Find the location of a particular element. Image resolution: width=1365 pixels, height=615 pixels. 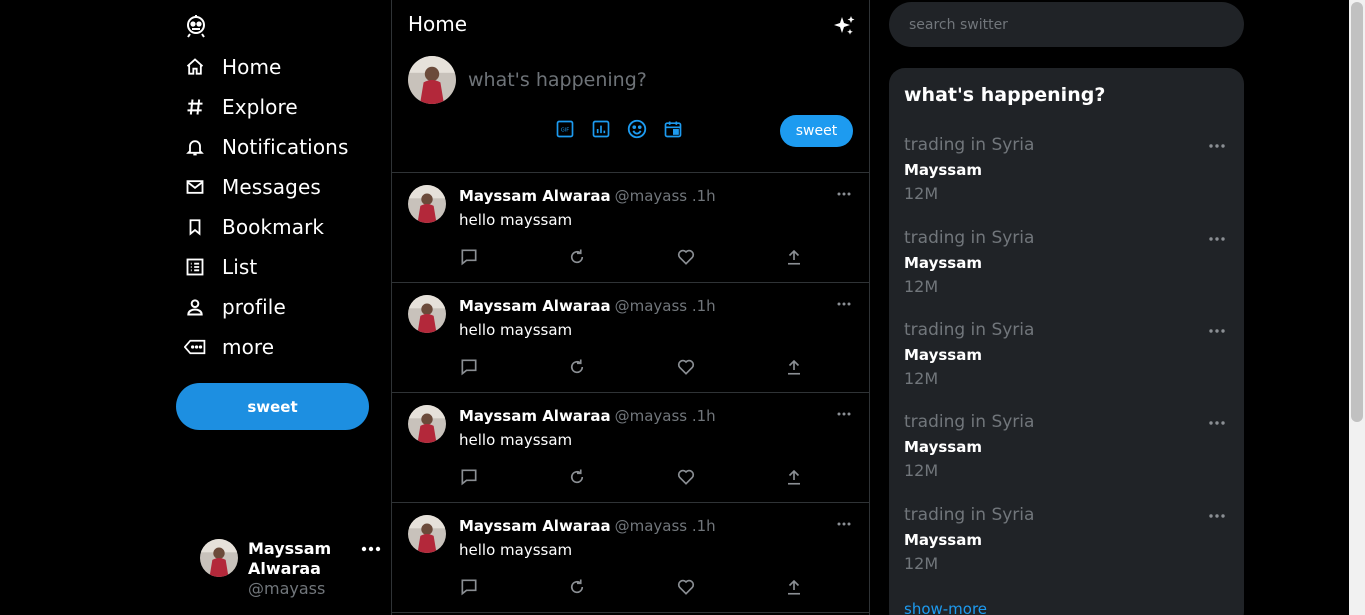

more-icon is located at coordinates (195, 347).